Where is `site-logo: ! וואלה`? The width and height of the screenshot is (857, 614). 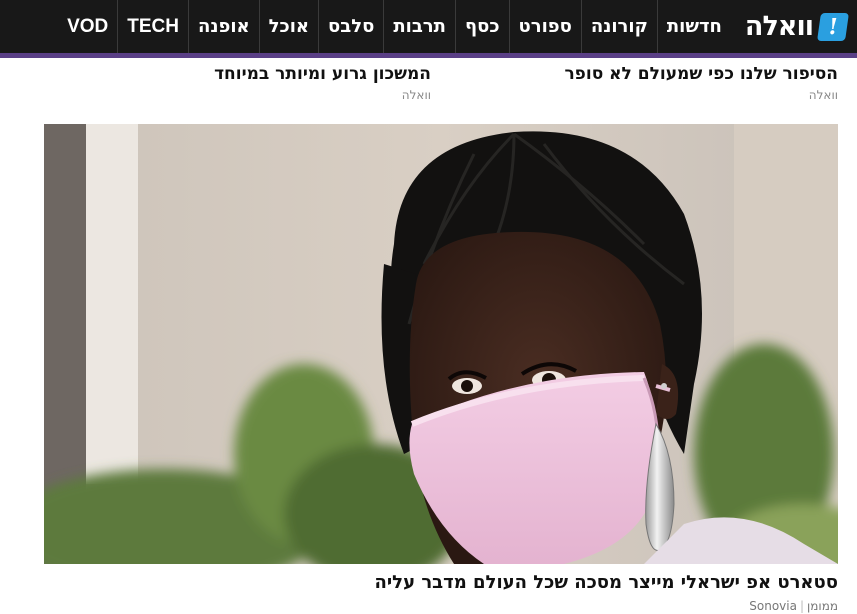 site-logo: ! וואלה is located at coordinates (794, 26).